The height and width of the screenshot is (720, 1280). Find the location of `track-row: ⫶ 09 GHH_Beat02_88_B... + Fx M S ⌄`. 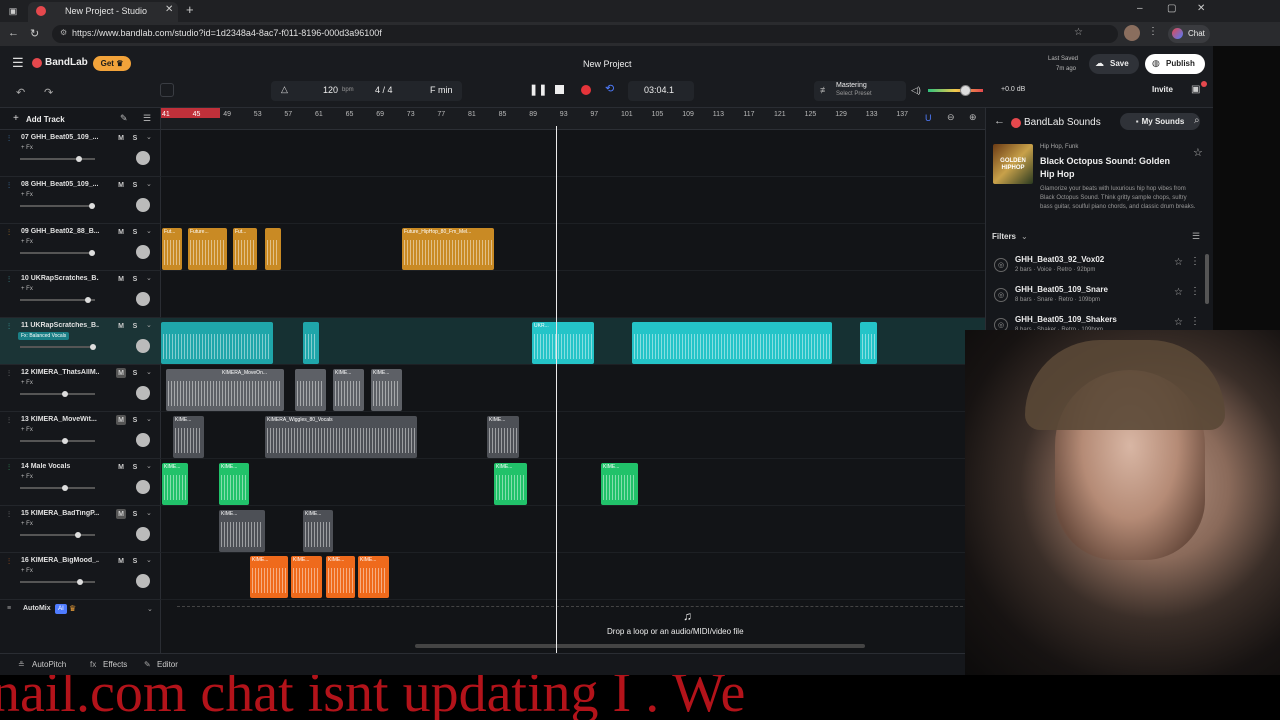

track-row: ⫶ 09 GHH_Beat02_88_B... + Fx M S ⌄ is located at coordinates (80, 247).